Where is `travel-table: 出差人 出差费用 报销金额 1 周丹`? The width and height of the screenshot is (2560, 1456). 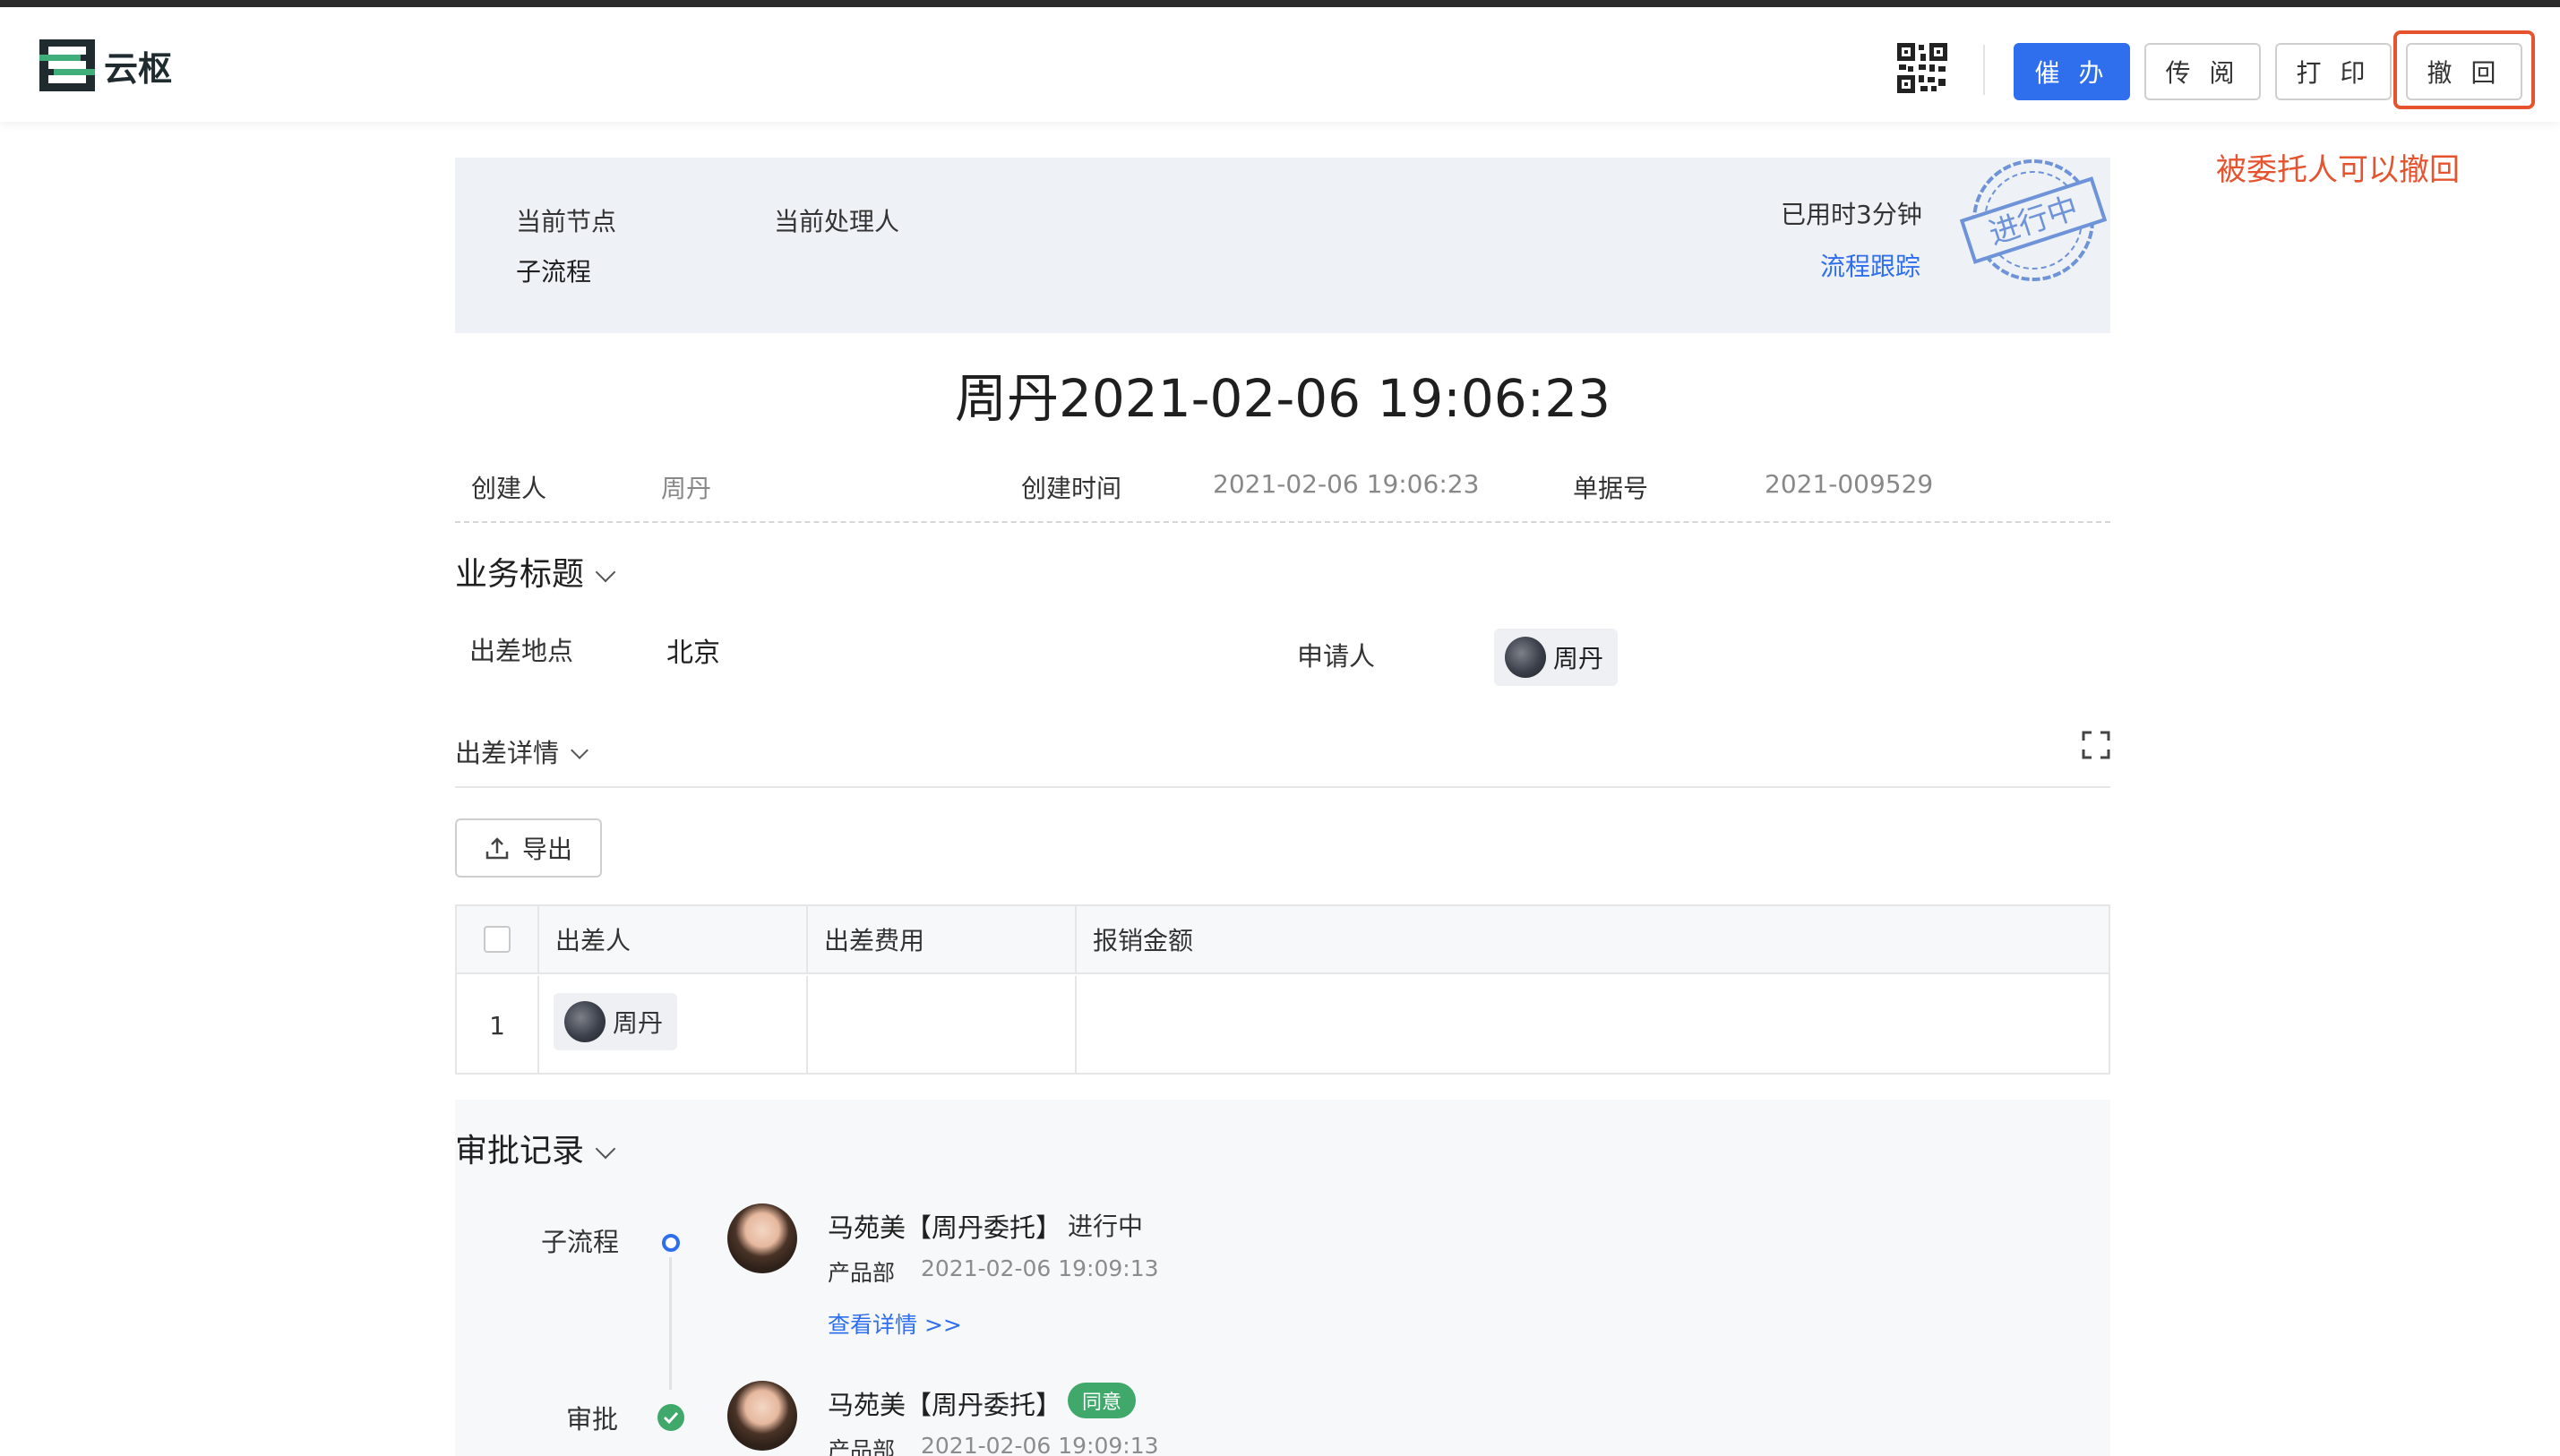
travel-table: 出差人 出差费用 报销金额 1 周丹 is located at coordinates (1282, 989).